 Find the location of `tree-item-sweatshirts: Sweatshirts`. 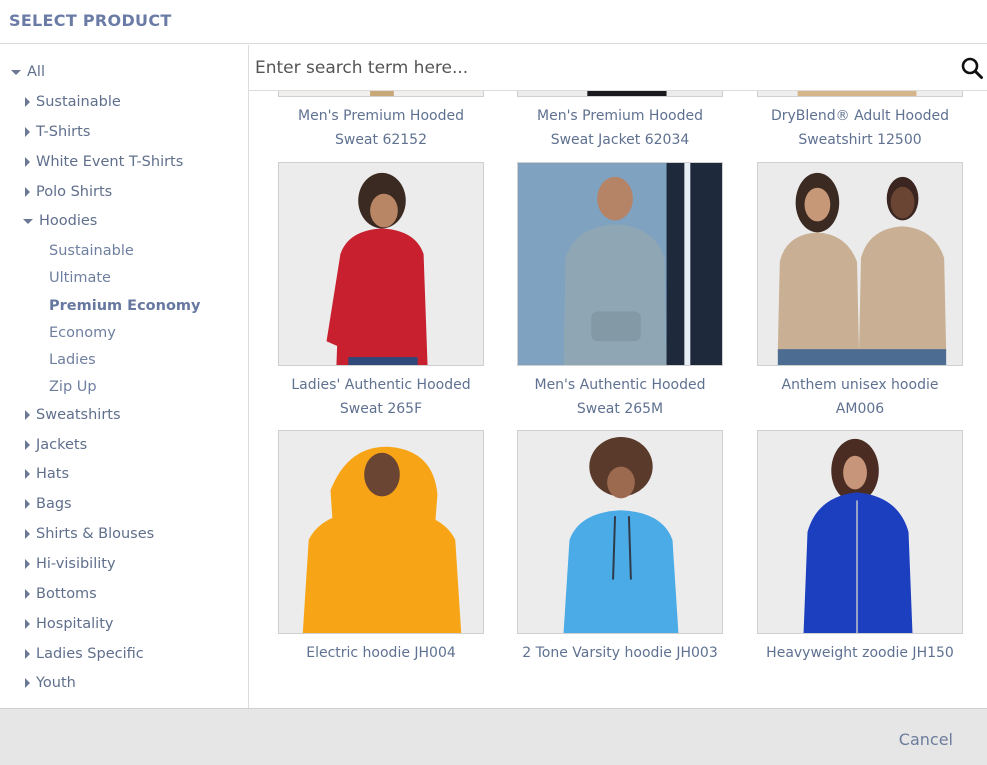

tree-item-sweatshirts: Sweatshirts is located at coordinates (73, 415).